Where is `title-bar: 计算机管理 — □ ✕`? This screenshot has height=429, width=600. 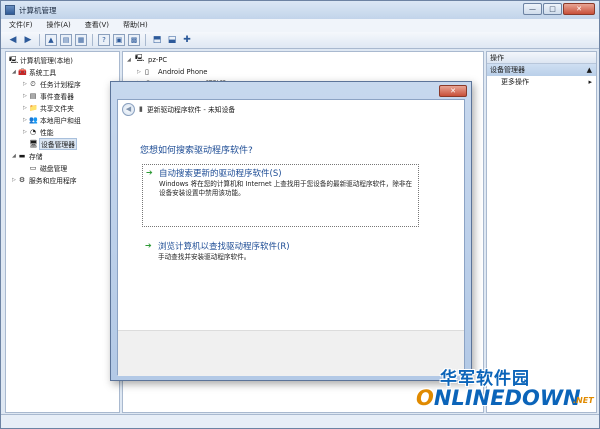
title-bar: 计算机管理 — □ ✕ is located at coordinates (300, 10).